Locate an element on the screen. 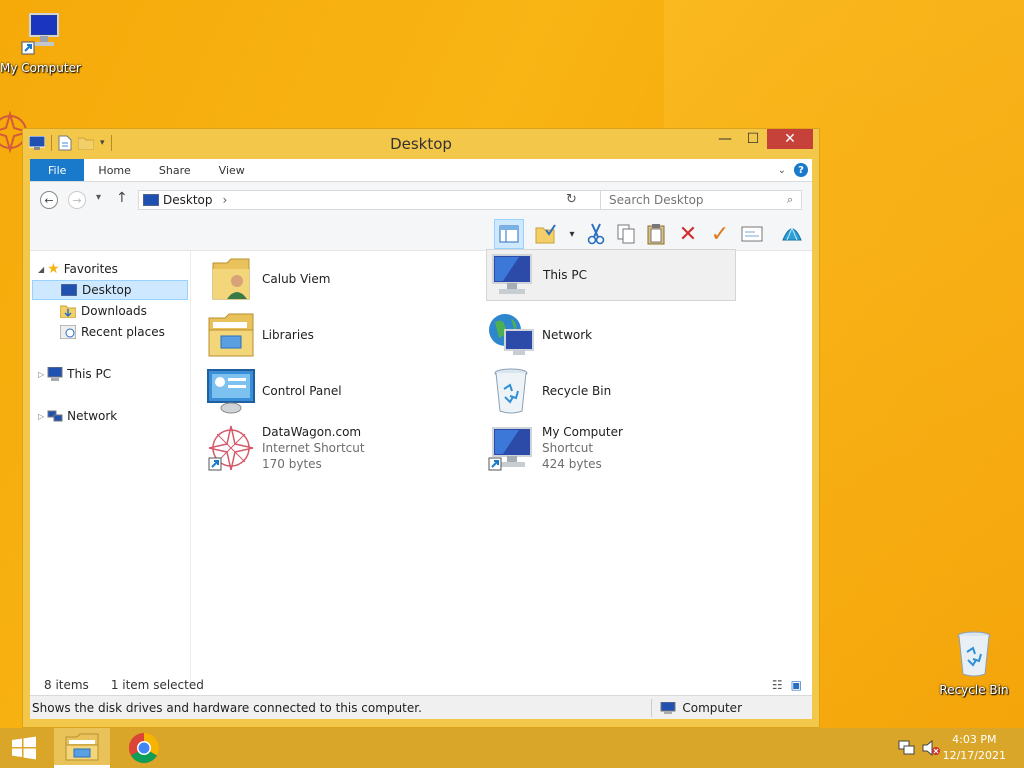 This screenshot has width=1024, height=768. search-input is located at coordinates (694, 200).